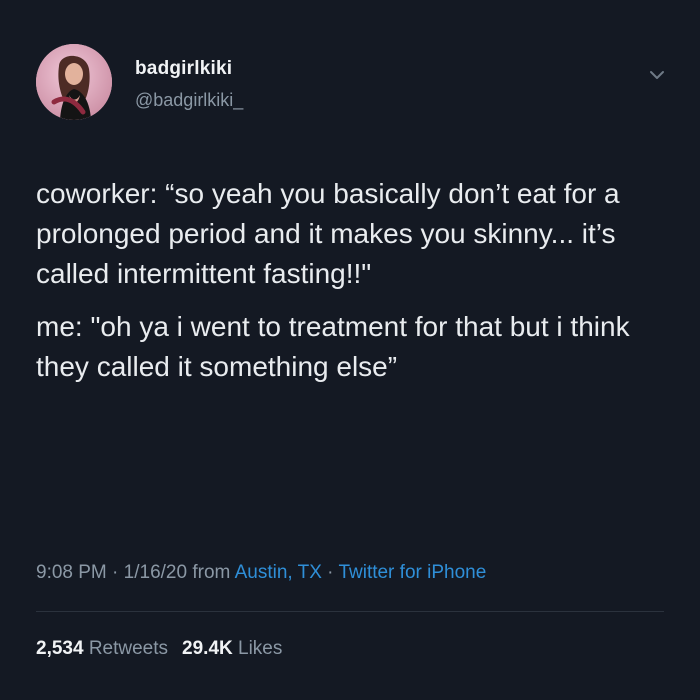 The image size is (700, 700). I want to click on tweet-date: 1/16/20, so click(155, 572).